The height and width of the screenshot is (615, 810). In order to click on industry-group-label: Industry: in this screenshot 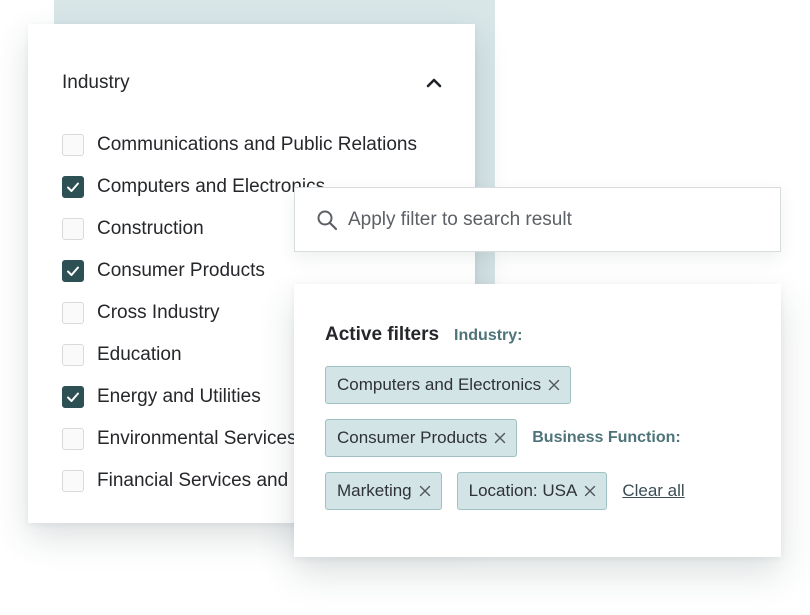, I will do `click(488, 335)`.